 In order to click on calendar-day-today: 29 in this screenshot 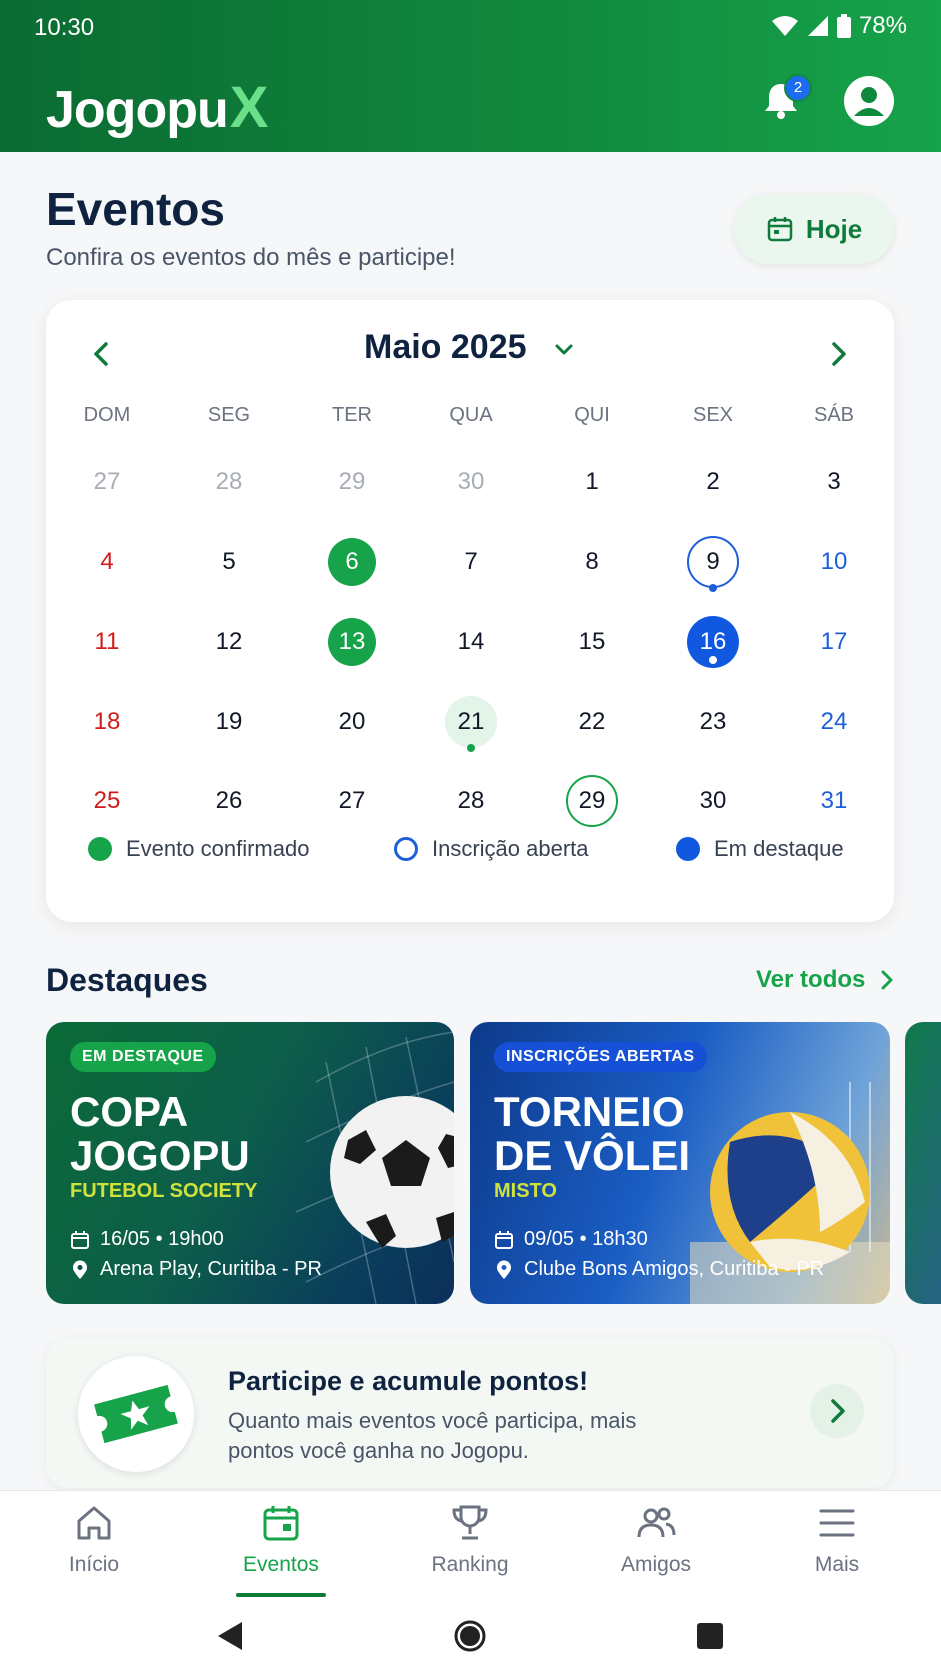, I will do `click(592, 801)`.